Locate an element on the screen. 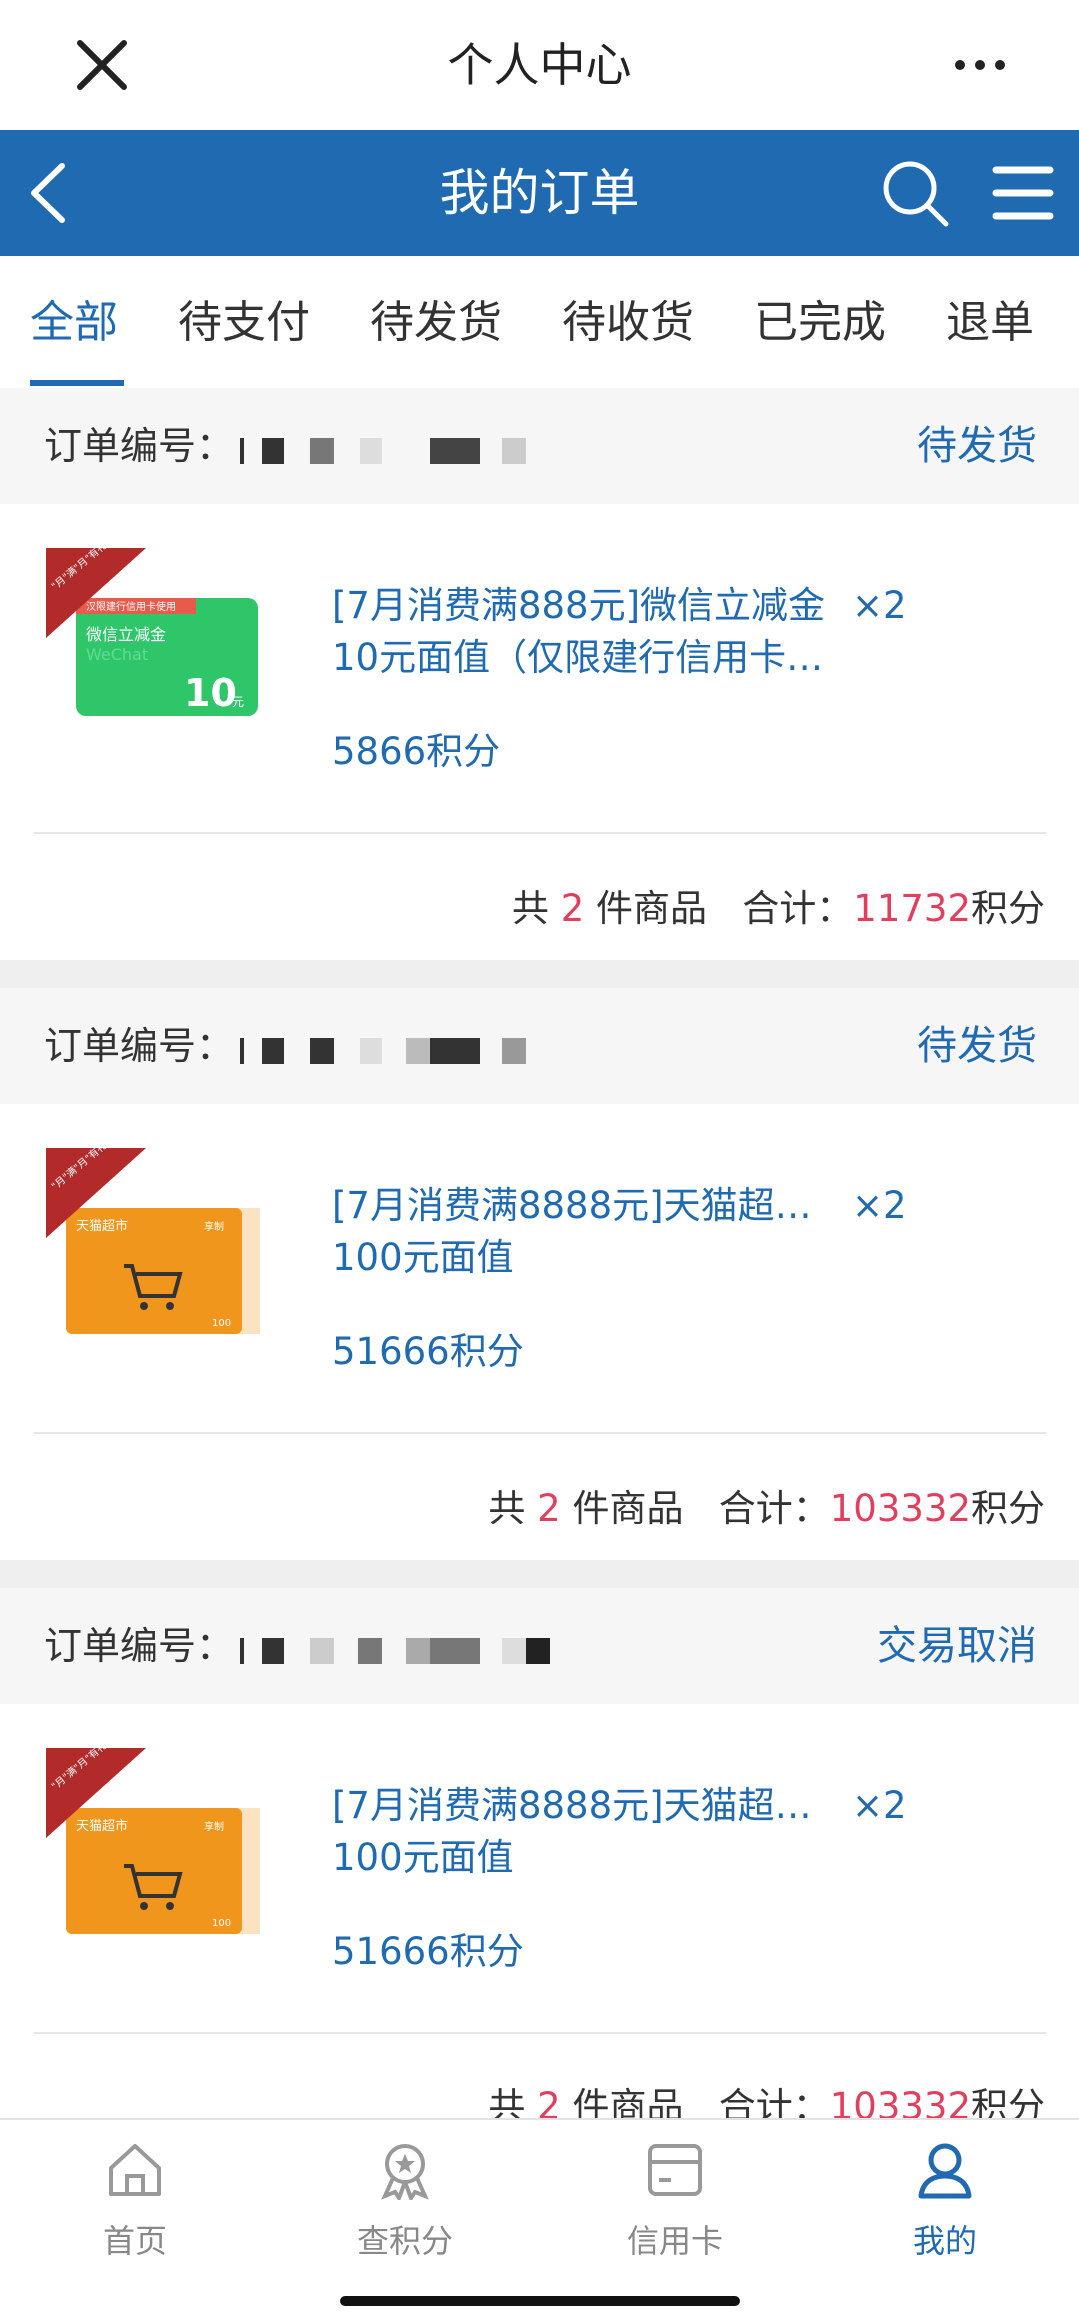 This screenshot has height=2321, width=1079. award-icon is located at coordinates (405, 2172).